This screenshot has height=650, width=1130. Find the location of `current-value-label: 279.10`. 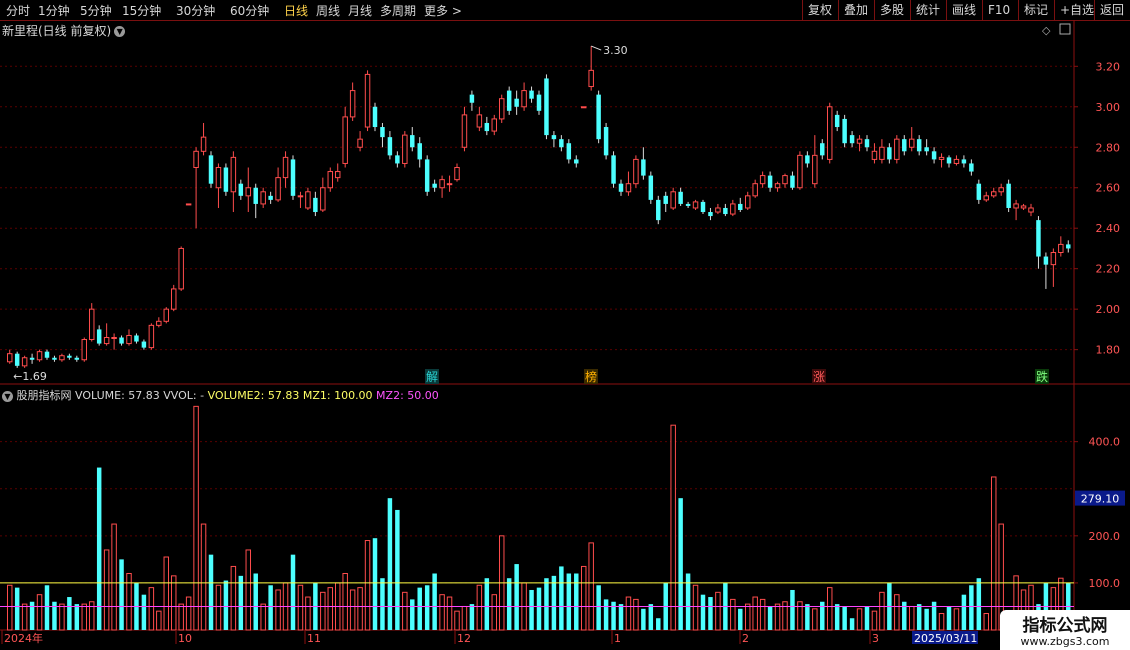

current-value-label: 279.10 is located at coordinates (1100, 499).